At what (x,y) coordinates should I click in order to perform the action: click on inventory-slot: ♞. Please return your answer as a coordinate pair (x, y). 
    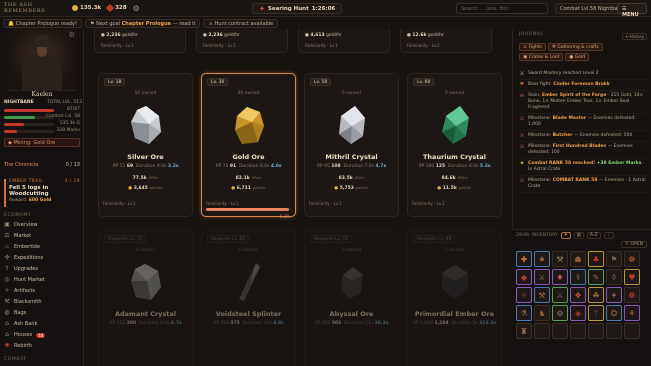
    Looking at the image, I should click on (542, 313).